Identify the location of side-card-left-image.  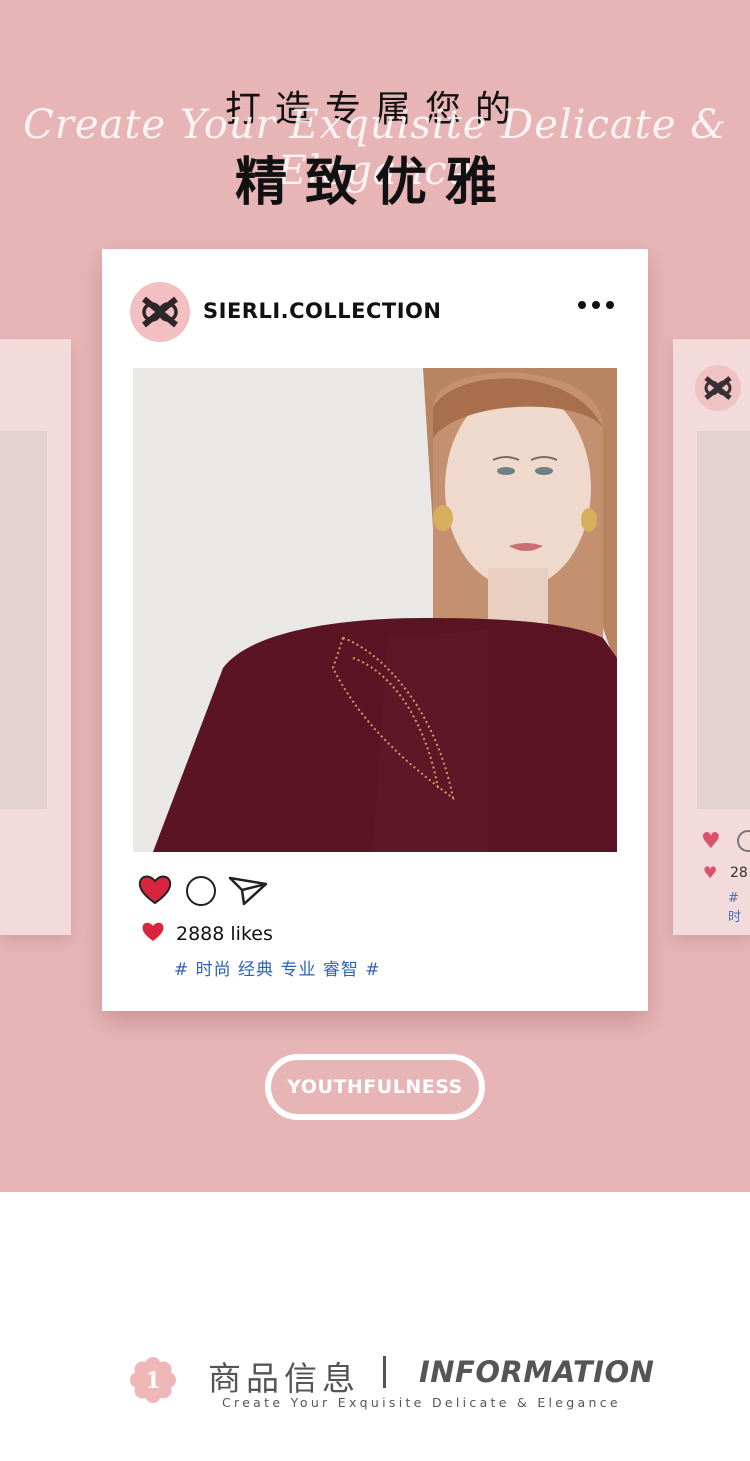
(23, 620).